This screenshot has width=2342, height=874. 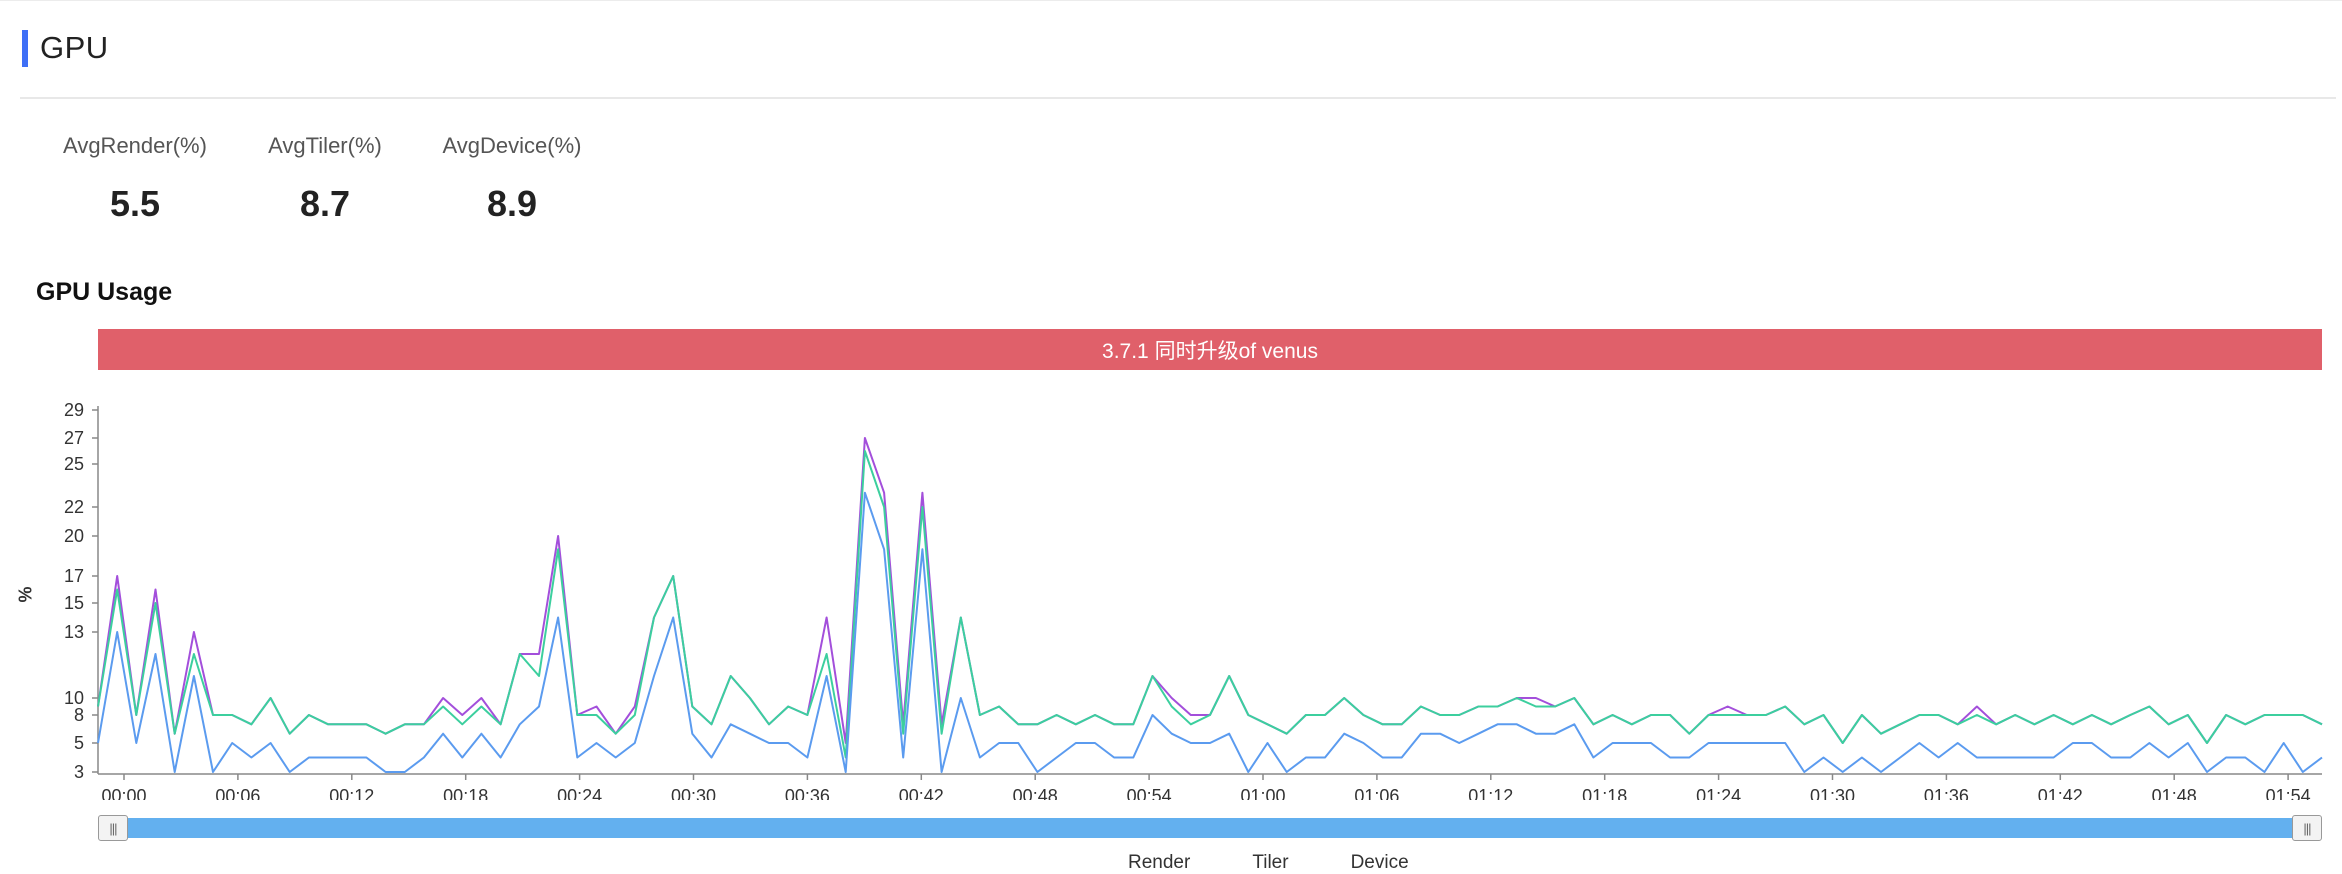 I want to click on section-accent-bar, so click(x=25, y=48).